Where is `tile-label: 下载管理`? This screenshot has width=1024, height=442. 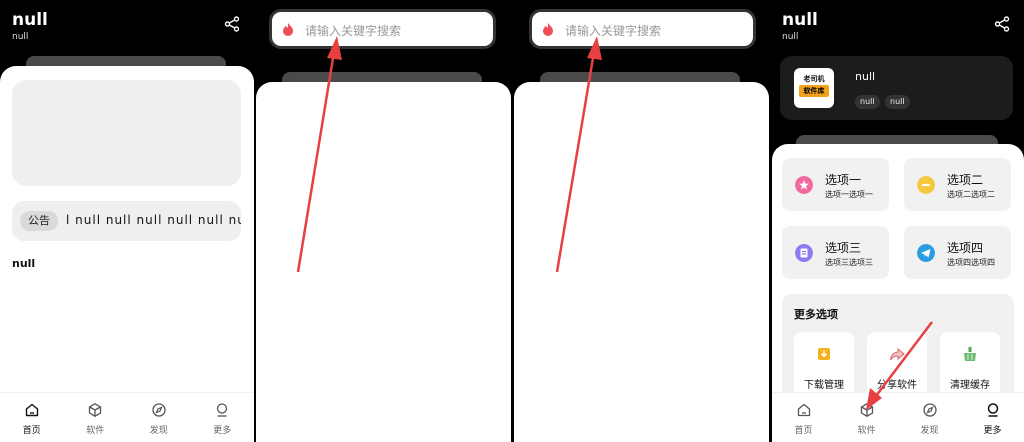 tile-label: 下载管理 is located at coordinates (824, 385).